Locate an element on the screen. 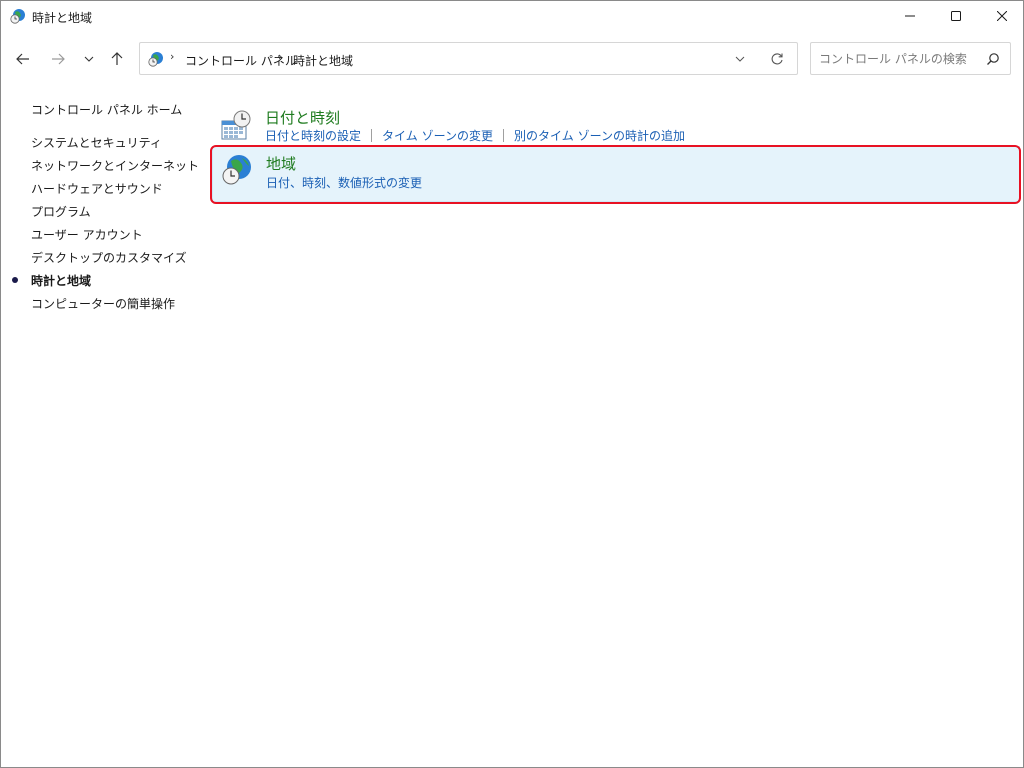 The height and width of the screenshot is (768, 1024). calendar-clock-icon is located at coordinates (236, 125).